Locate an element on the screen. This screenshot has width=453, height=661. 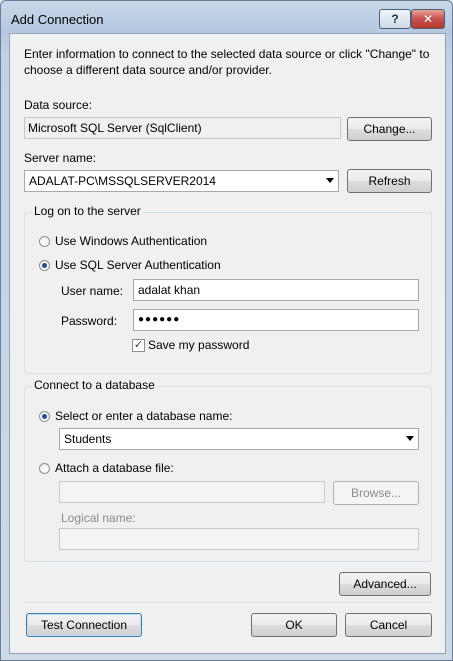
username-input: adalat khan is located at coordinates (276, 290).